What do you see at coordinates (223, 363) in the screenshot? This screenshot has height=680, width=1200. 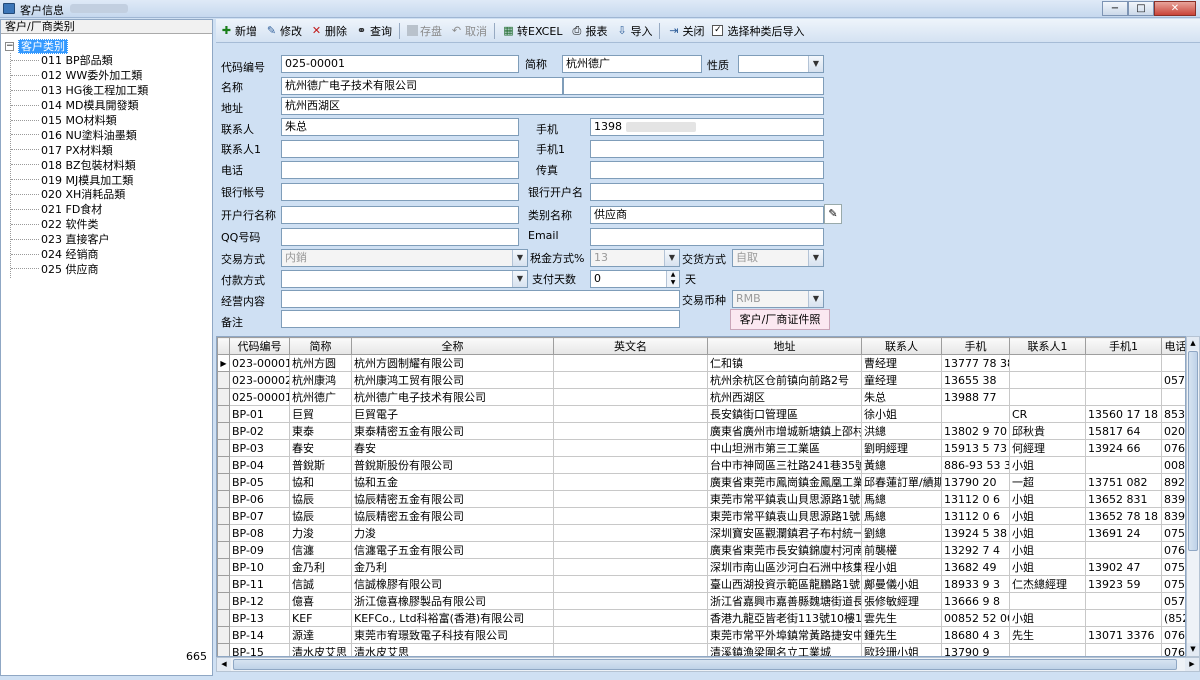 I see `current-row-pointer-icon: ▶` at bounding box center [223, 363].